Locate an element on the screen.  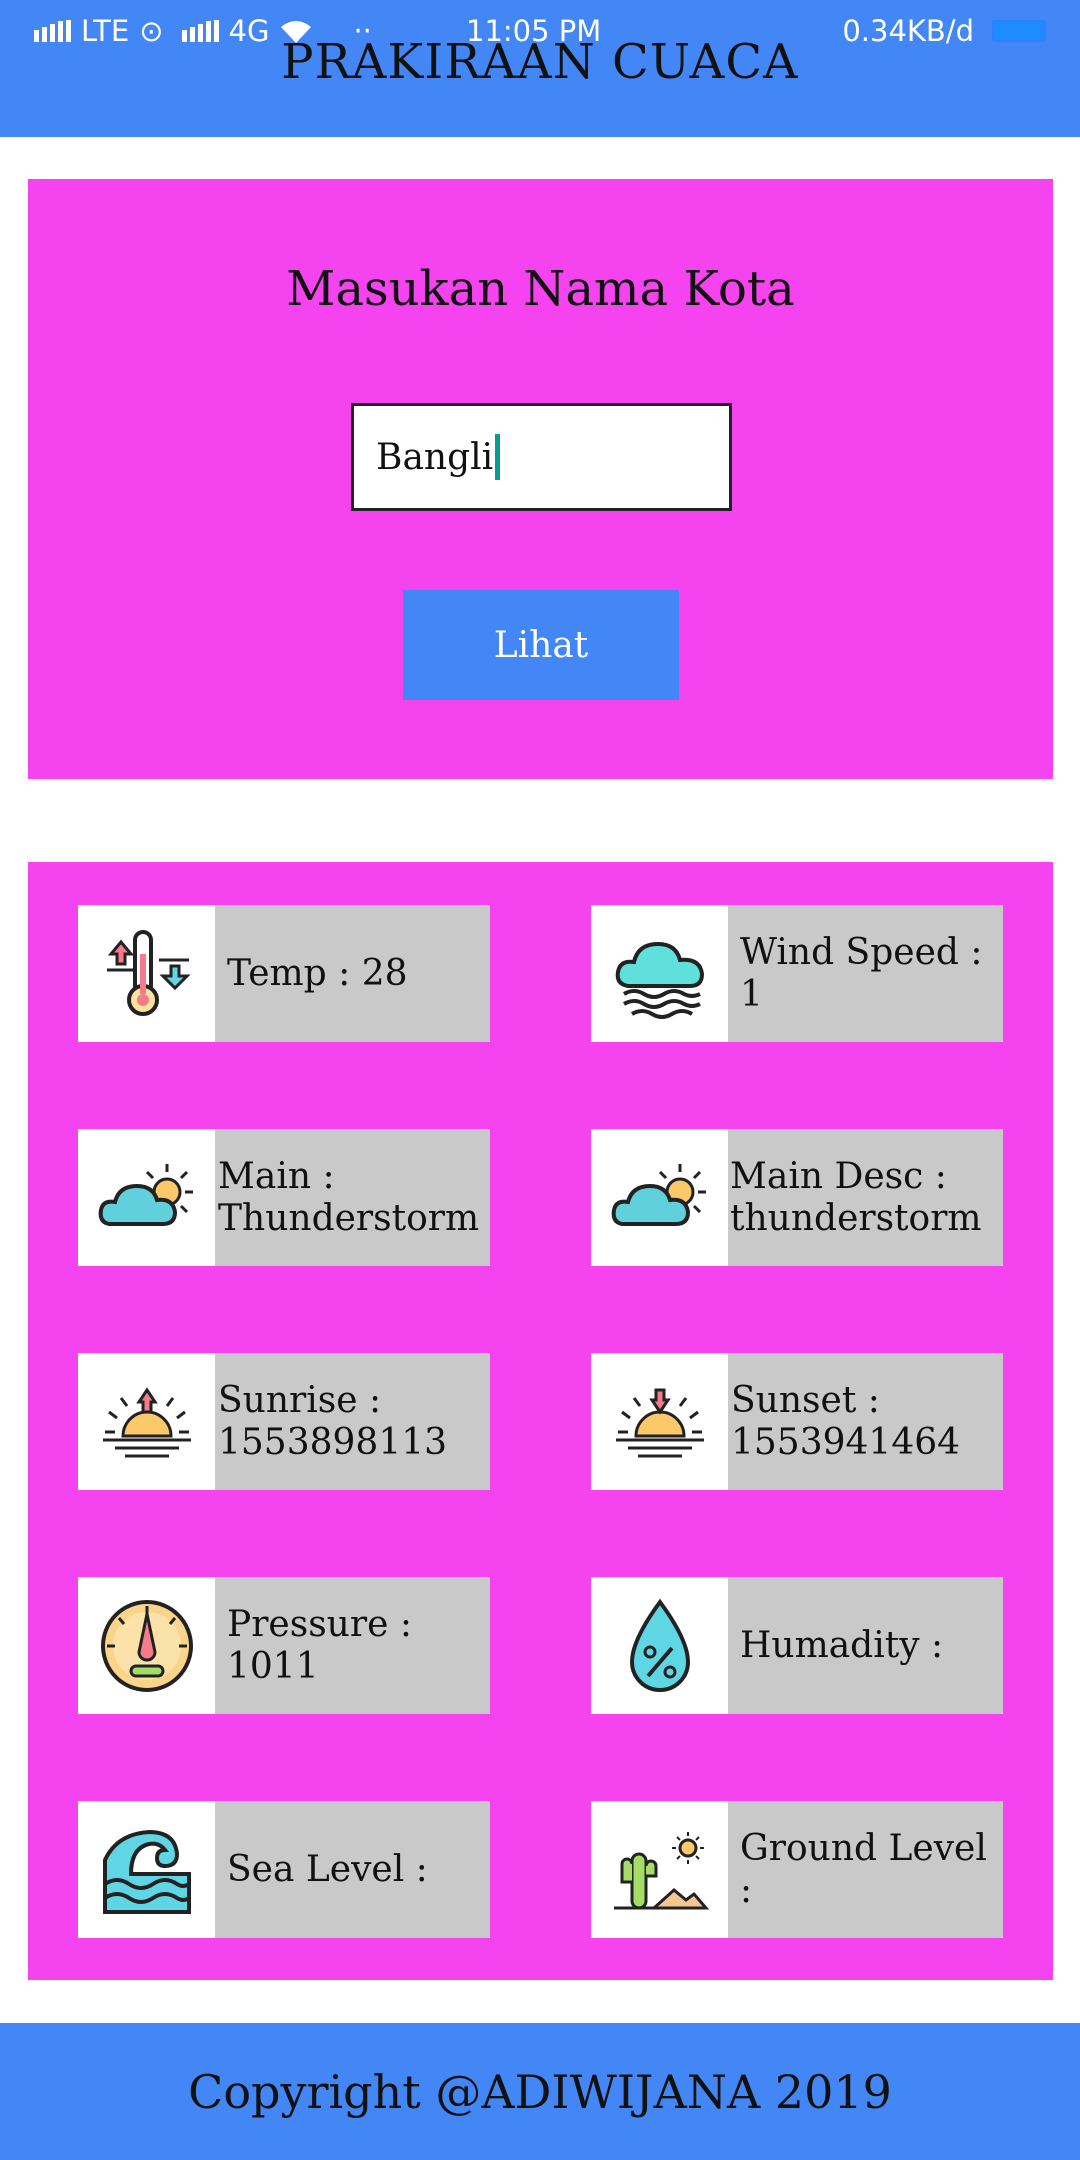
wave-icon is located at coordinates (146, 1871).